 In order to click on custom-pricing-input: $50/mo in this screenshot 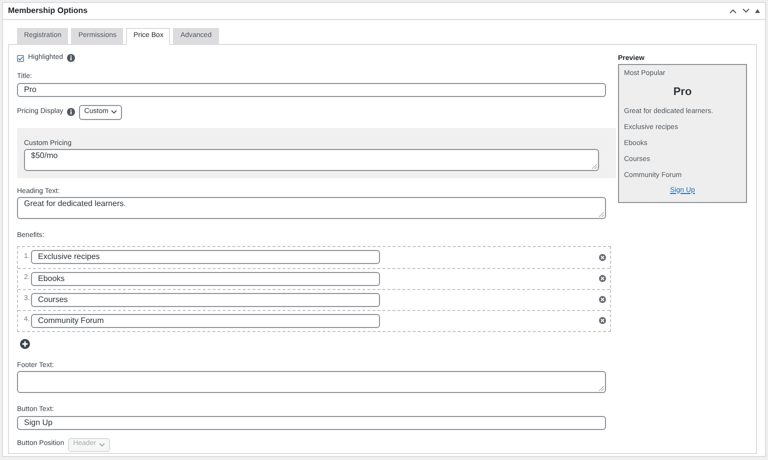, I will do `click(311, 160)`.